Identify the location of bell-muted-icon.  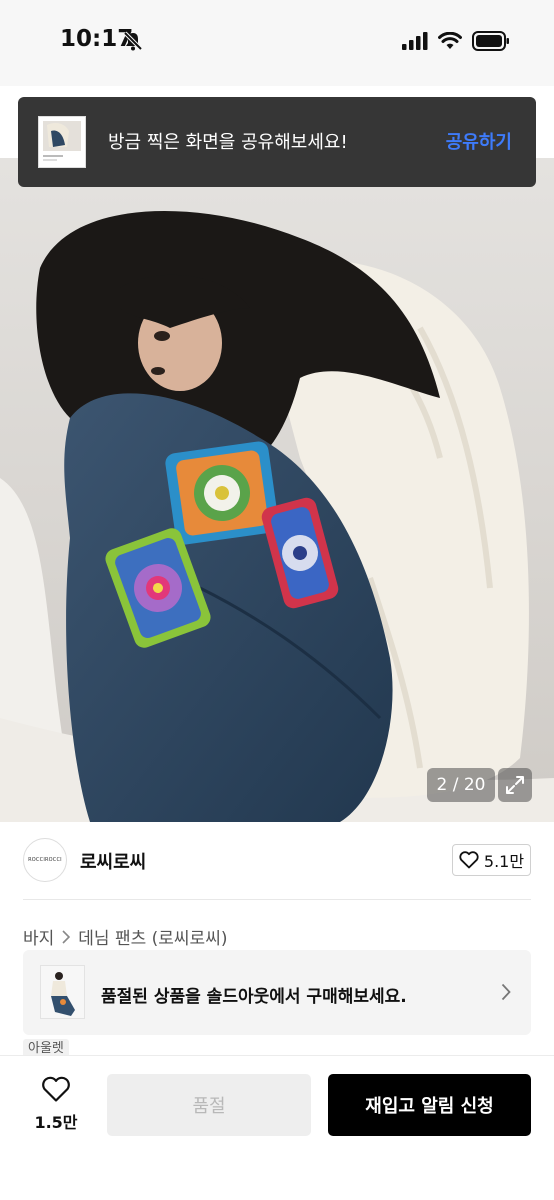
(133, 41).